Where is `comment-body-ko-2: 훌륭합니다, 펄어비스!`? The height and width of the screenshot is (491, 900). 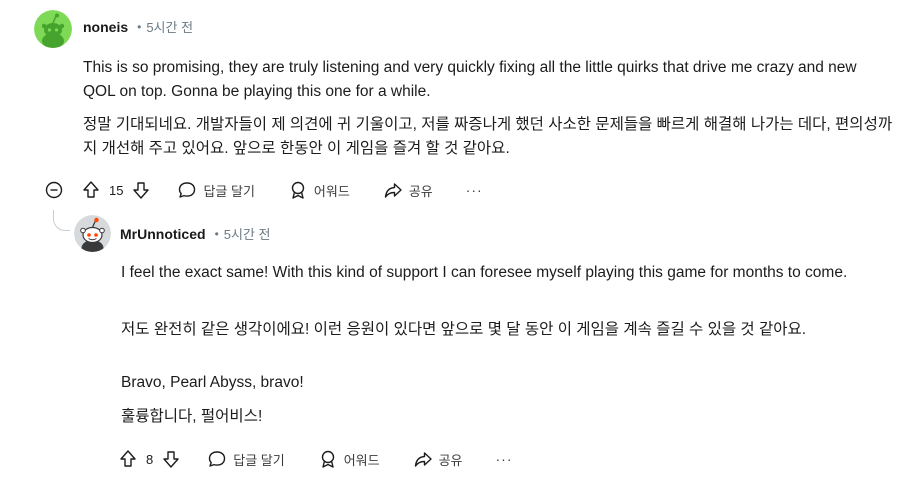 comment-body-ko-2: 훌륭합니다, 펄어비스! is located at coordinates (501, 417).